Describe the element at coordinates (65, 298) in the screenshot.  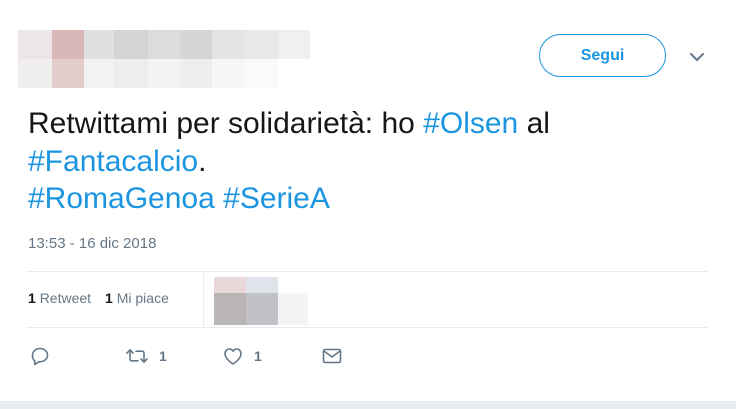
I see `retweet-stat-label: Retweet` at that location.